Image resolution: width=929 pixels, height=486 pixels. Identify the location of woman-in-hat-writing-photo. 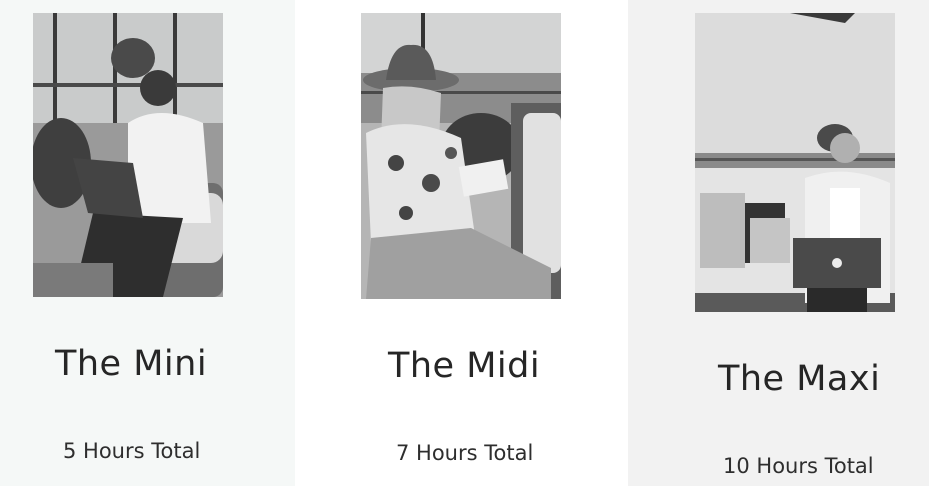
(461, 156).